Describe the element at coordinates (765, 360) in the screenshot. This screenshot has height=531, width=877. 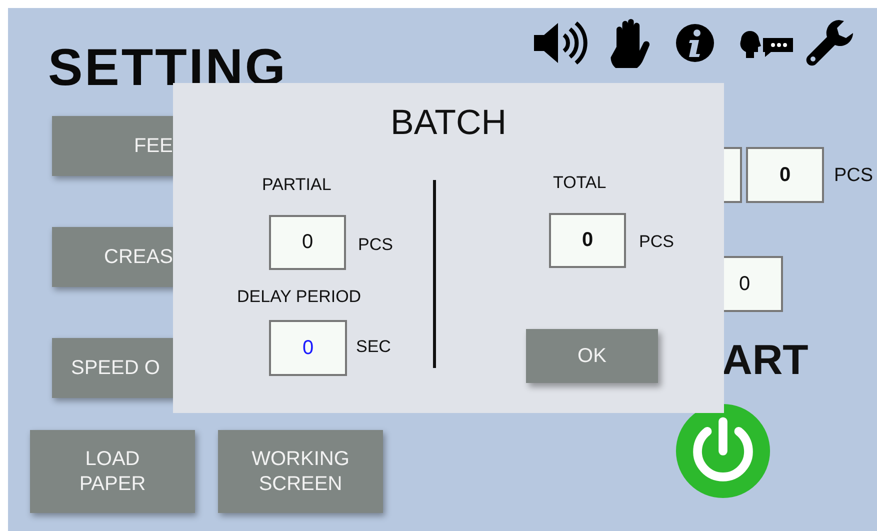
I see `start-label: ART` at that location.